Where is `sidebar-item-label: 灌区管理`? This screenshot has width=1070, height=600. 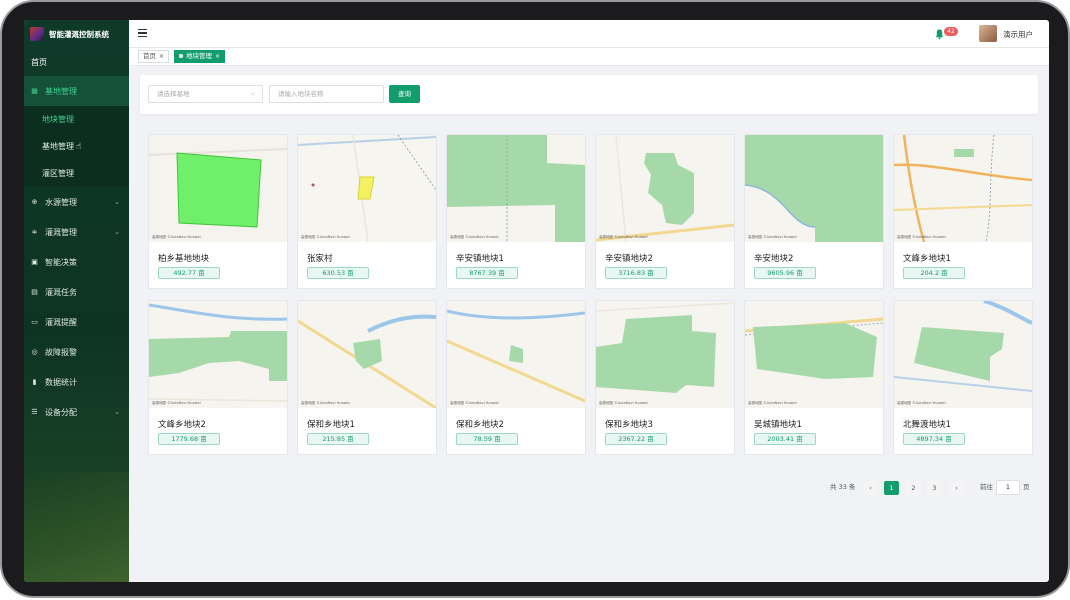 sidebar-item-label: 灌区管理 is located at coordinates (58, 173).